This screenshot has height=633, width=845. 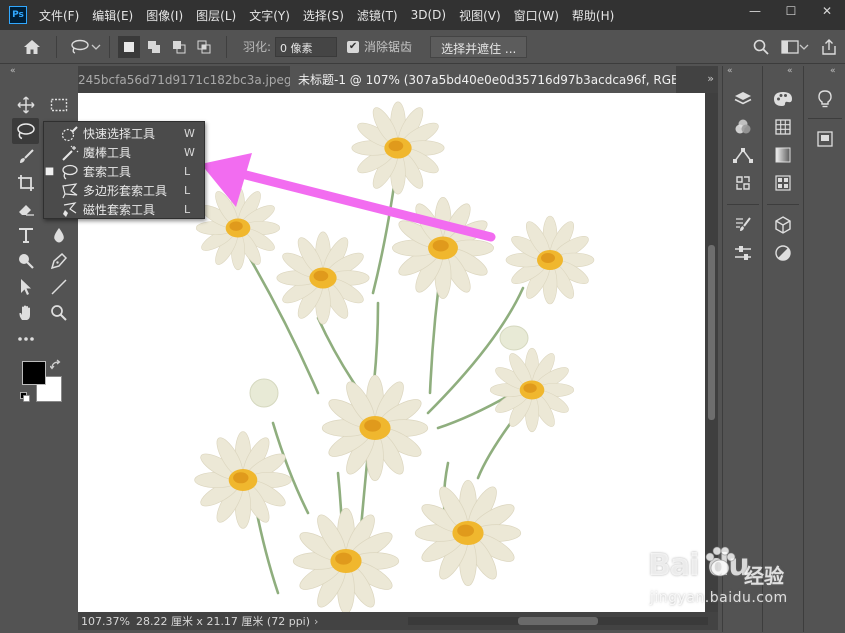 What do you see at coordinates (480, 15) in the screenshot?
I see `menu-view: 视图(V)` at bounding box center [480, 15].